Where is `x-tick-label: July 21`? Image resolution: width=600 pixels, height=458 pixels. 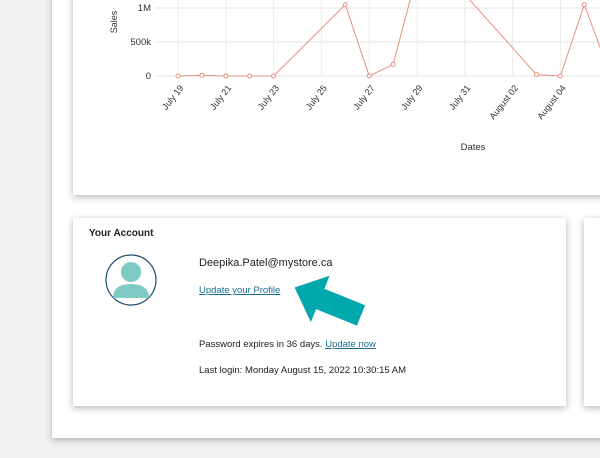
x-tick-label: July 21 is located at coordinates (220, 97).